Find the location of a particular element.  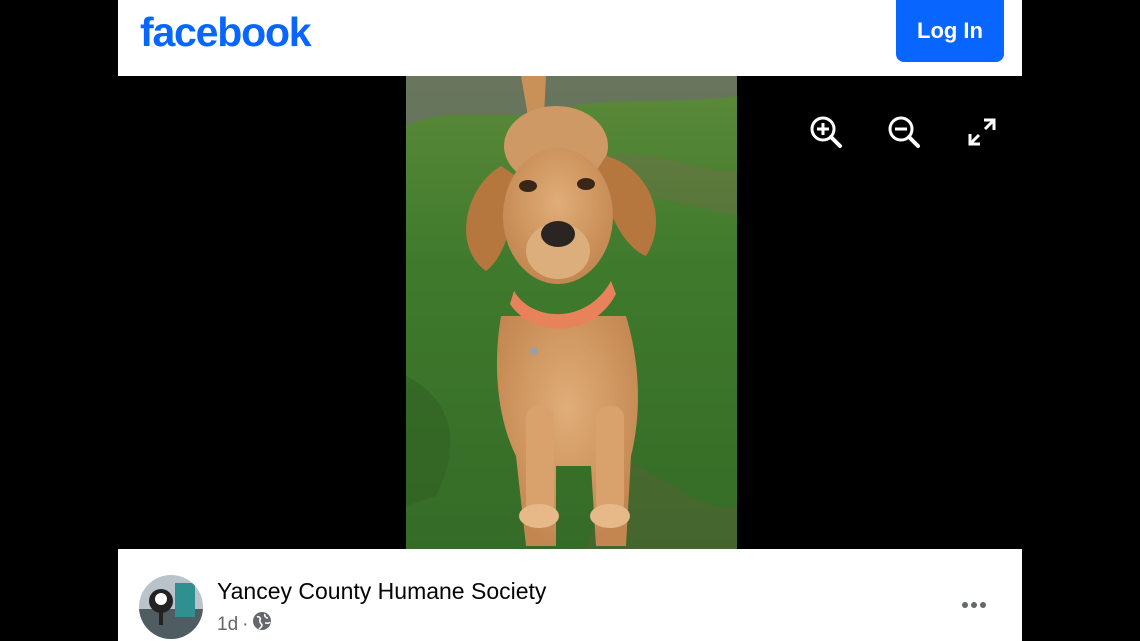

globe-icon is located at coordinates (262, 624).